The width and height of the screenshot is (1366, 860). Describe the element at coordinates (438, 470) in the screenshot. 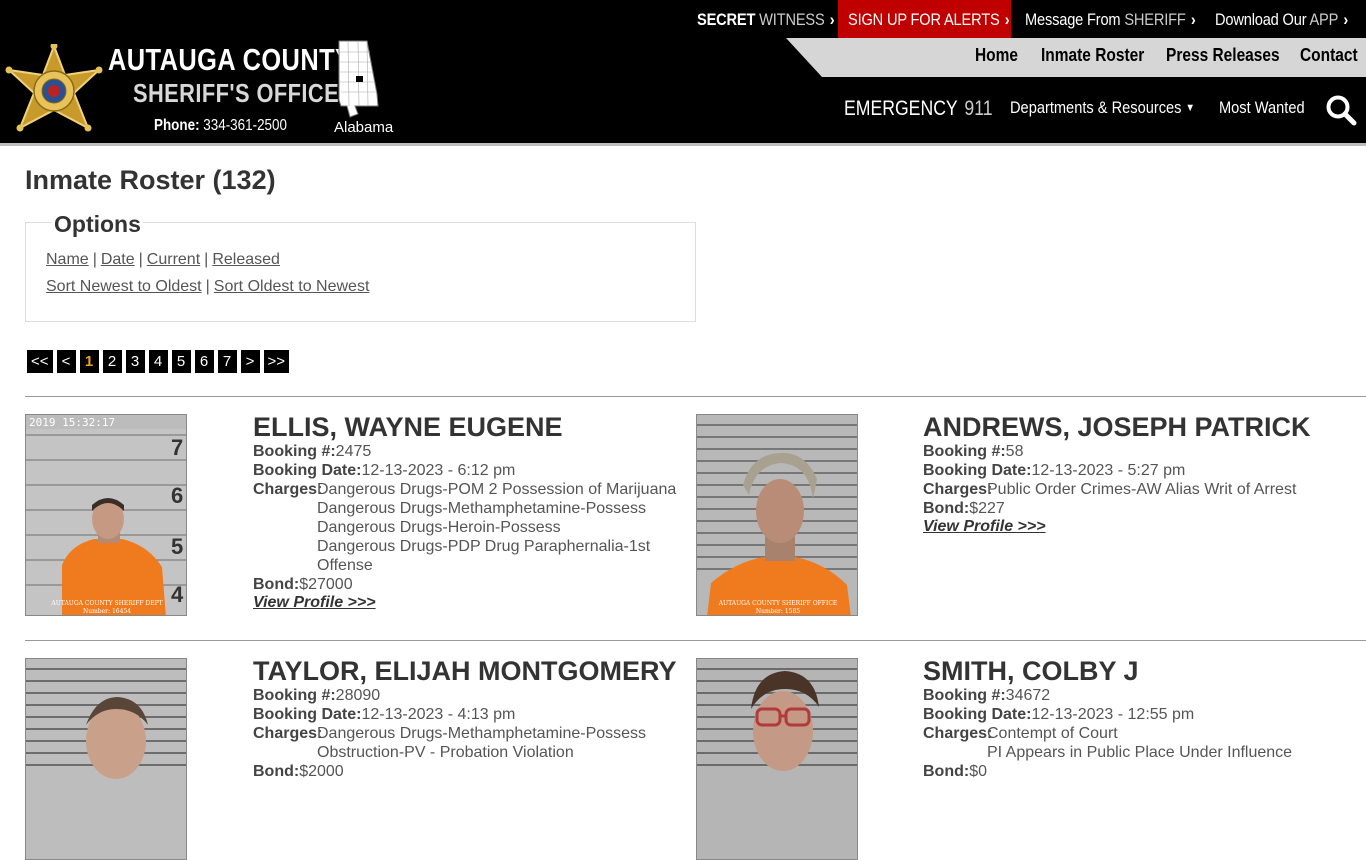

I see `booking-date-value: 12-13-2023 - 6:12 pm` at that location.